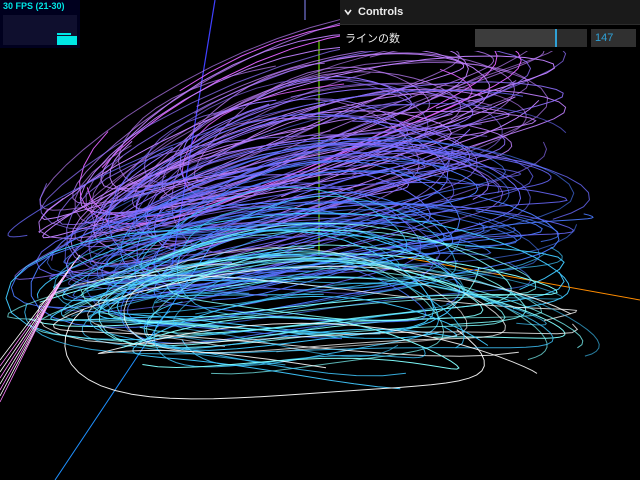  Describe the element at coordinates (555, 38) in the screenshot. I see `slider-knob` at that location.